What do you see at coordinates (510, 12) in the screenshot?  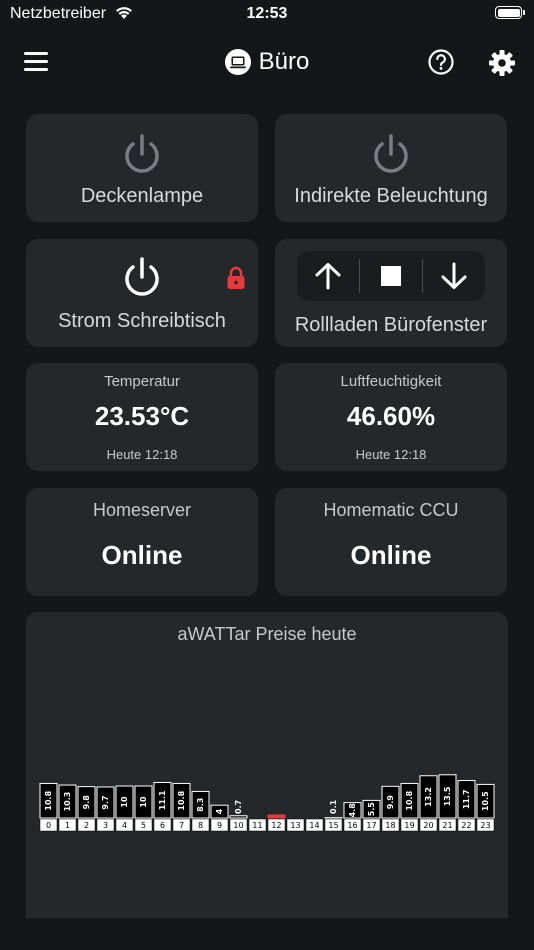 I see `battery-icon` at bounding box center [510, 12].